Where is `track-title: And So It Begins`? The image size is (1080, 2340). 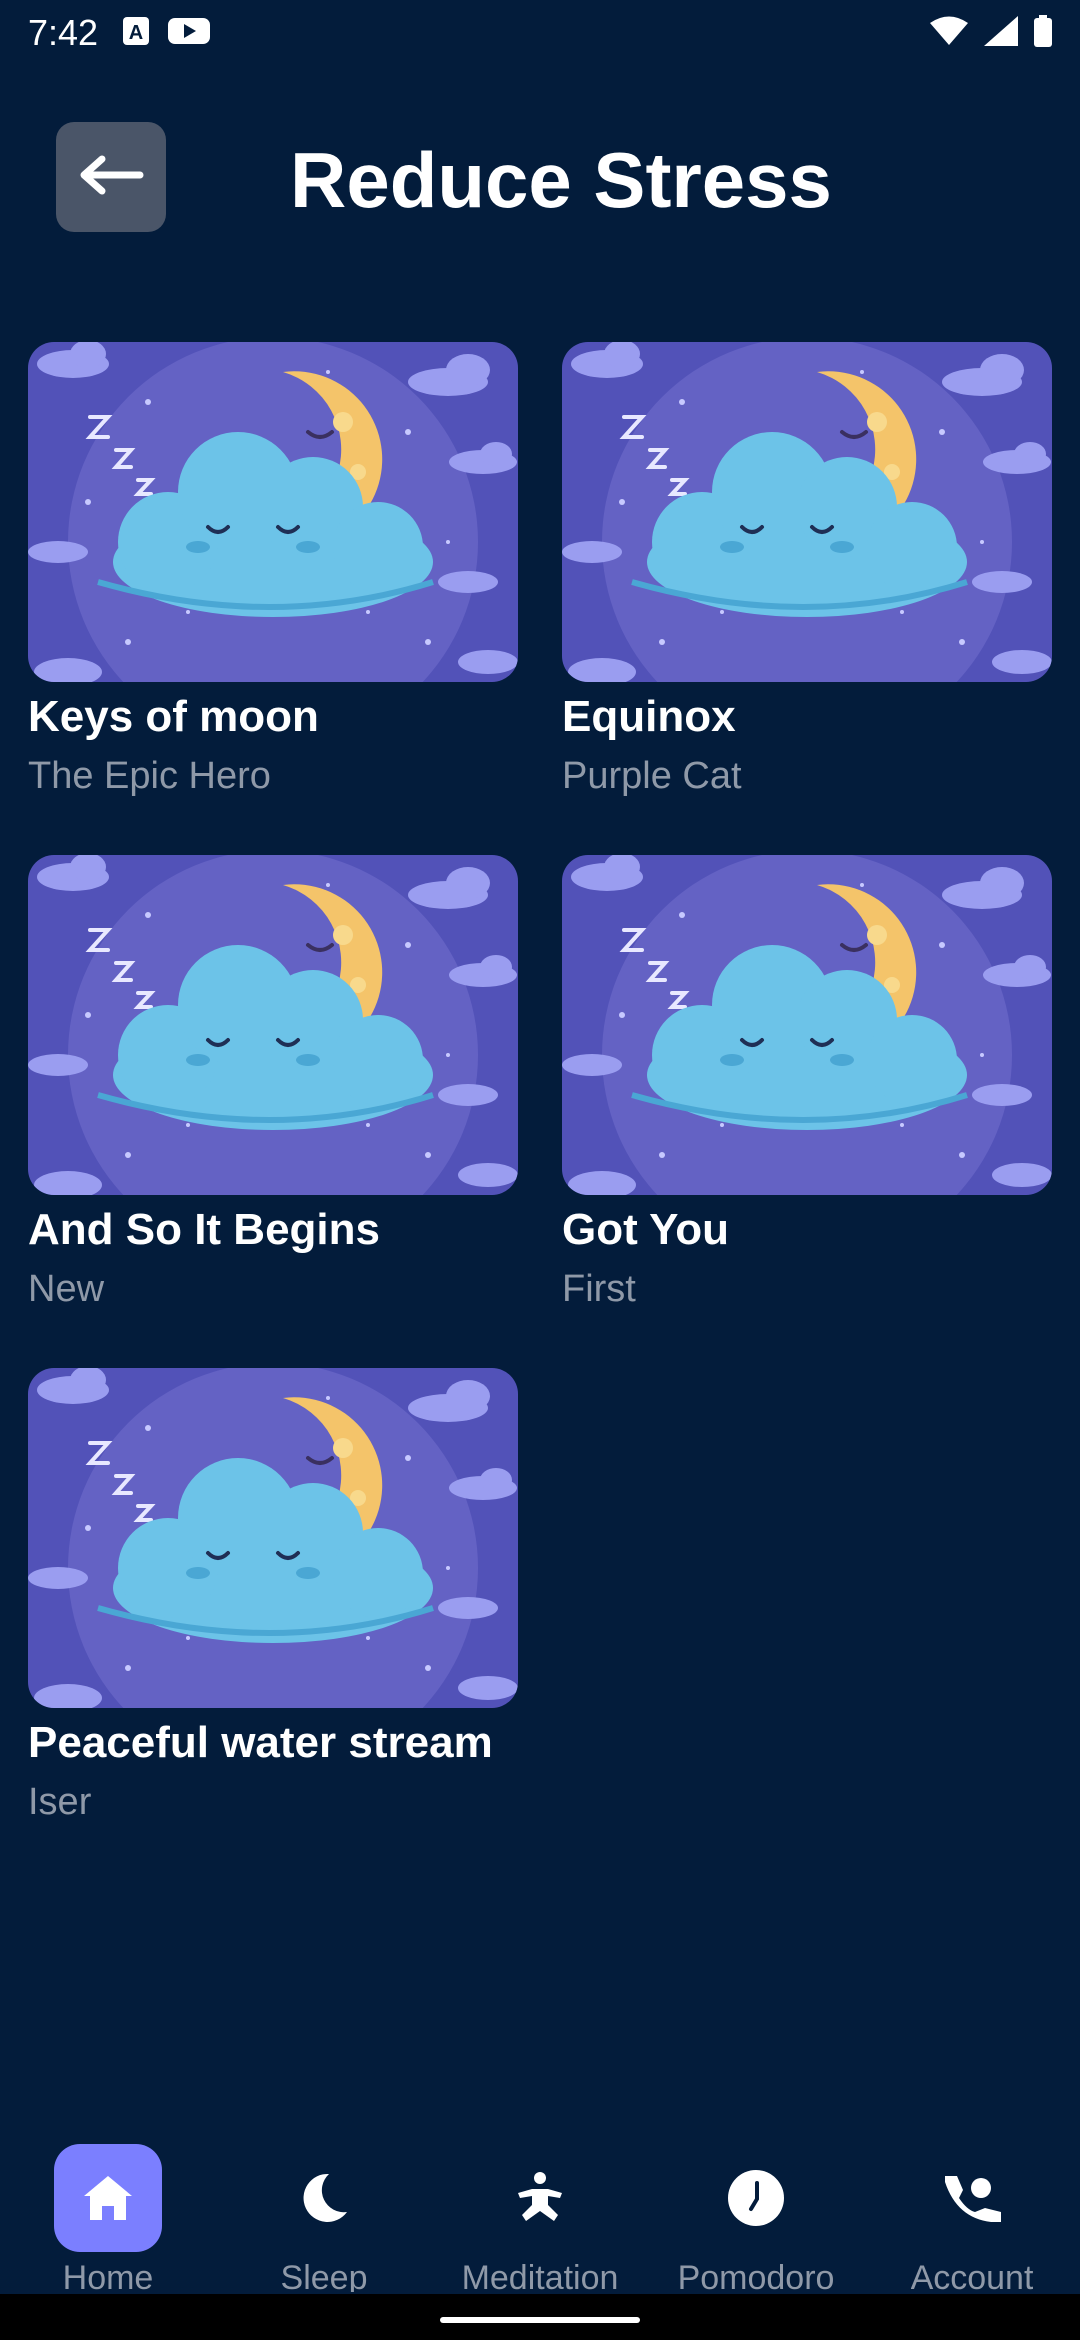 track-title: And So It Begins is located at coordinates (204, 1229).